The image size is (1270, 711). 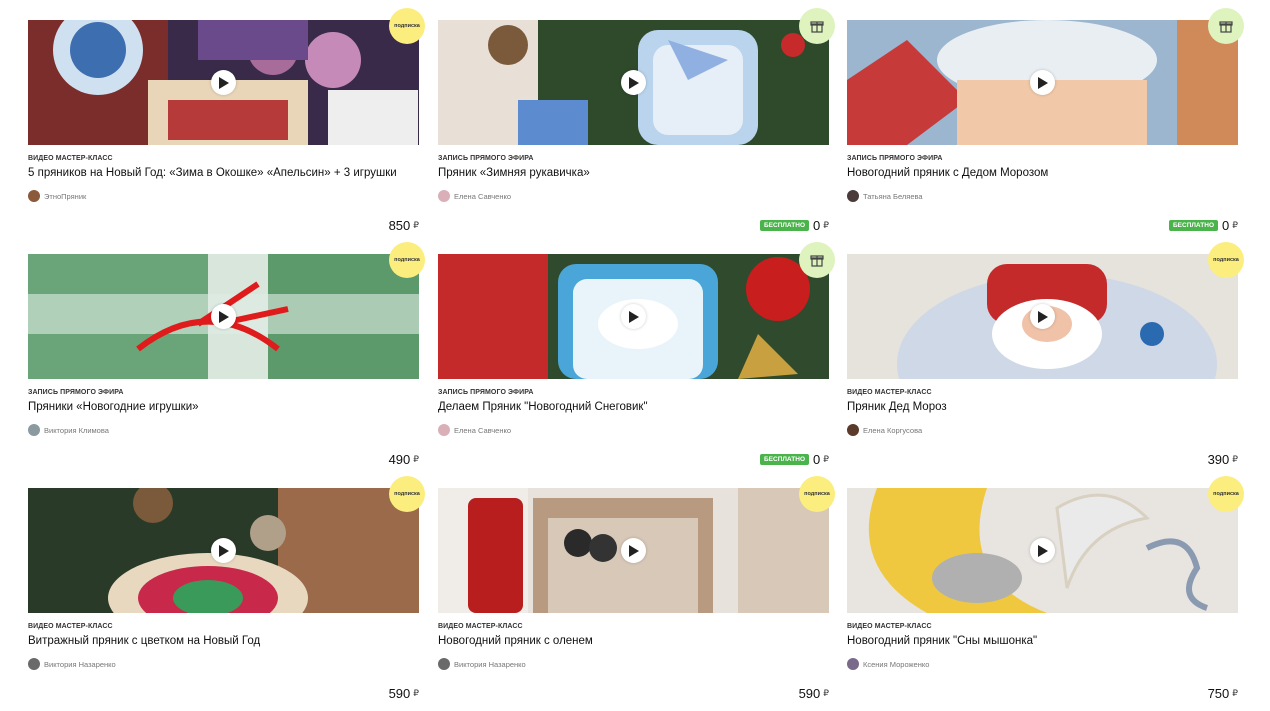 What do you see at coordinates (896, 664) in the screenshot?
I see `author-name: Ксения Мороженко` at bounding box center [896, 664].